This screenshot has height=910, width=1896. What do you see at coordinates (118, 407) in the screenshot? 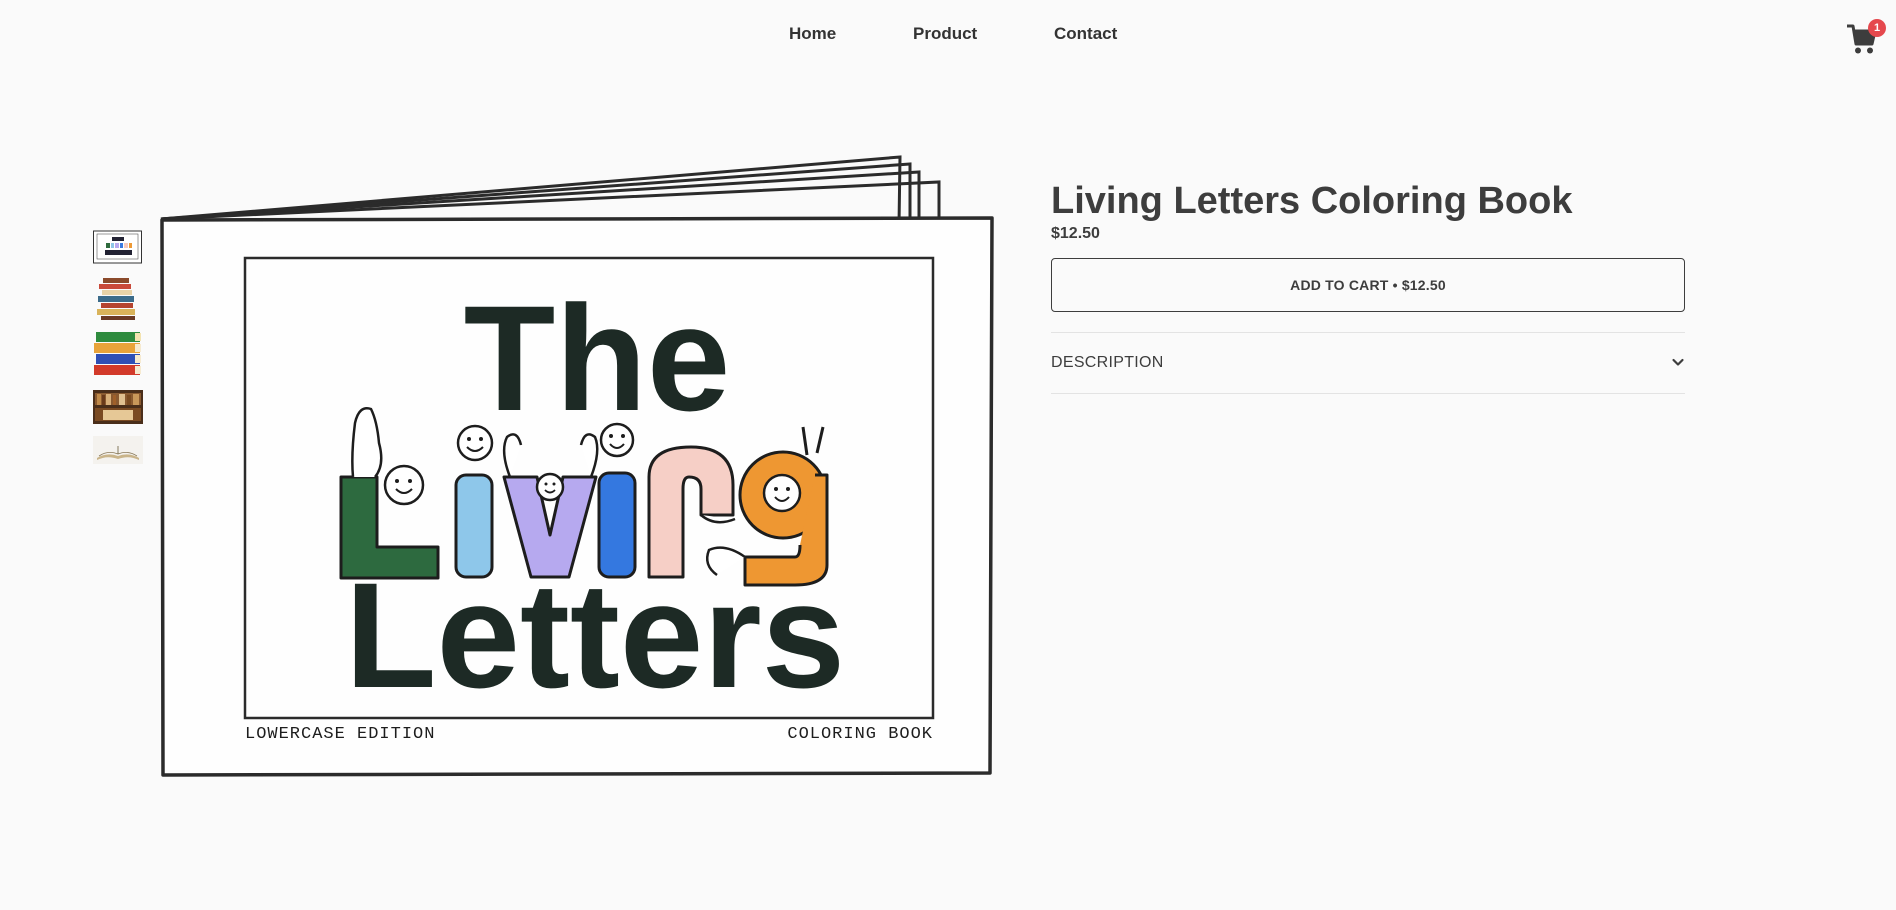
I see `bookshelf-thumbnail` at bounding box center [118, 407].